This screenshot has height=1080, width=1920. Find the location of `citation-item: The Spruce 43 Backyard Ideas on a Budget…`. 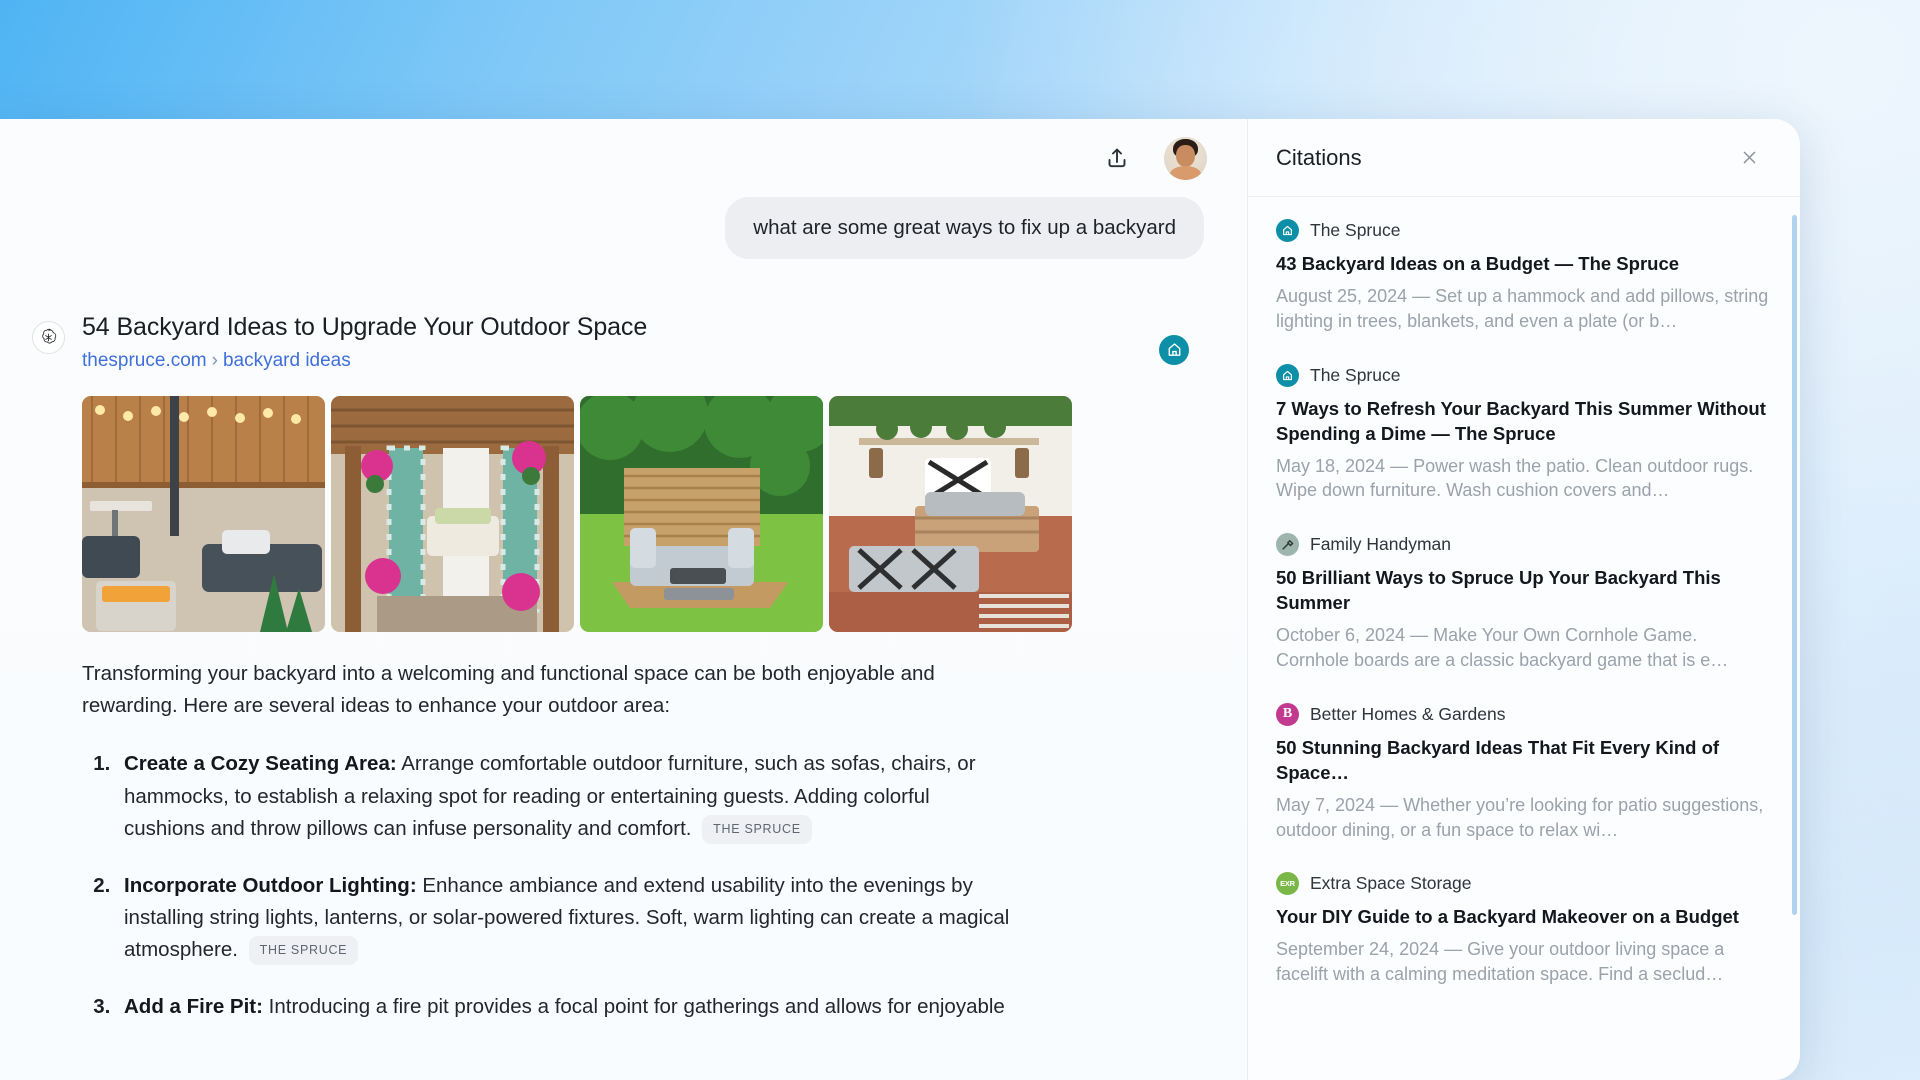

citation-item: The Spruce 43 Backyard Ideas on a Budget… is located at coordinates (1523, 276).